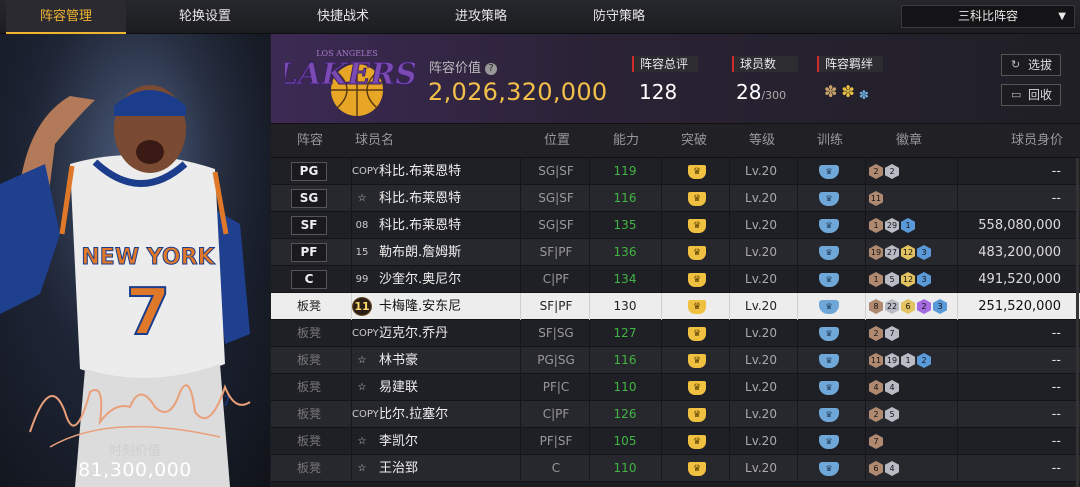  I want to click on table-row: SG ☆ 科比.布莱恩特 SG|SF 116 ♛ Lv.20 ♛ 11 --, so click(675, 198).